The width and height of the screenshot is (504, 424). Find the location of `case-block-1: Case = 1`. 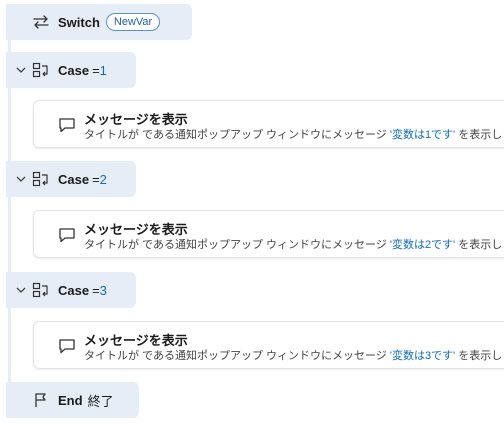

case-block-1: Case = 1 is located at coordinates (71, 70).